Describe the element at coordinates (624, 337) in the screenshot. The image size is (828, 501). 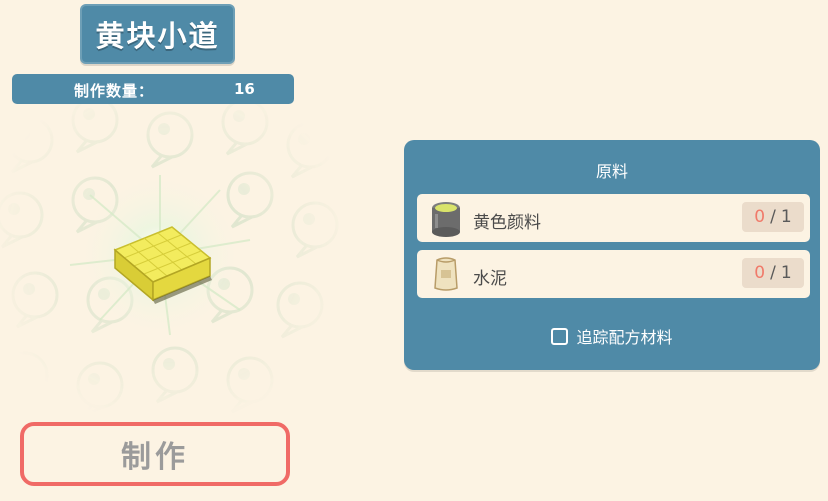
I see `track-materials-label: 追踪配方材料` at that location.